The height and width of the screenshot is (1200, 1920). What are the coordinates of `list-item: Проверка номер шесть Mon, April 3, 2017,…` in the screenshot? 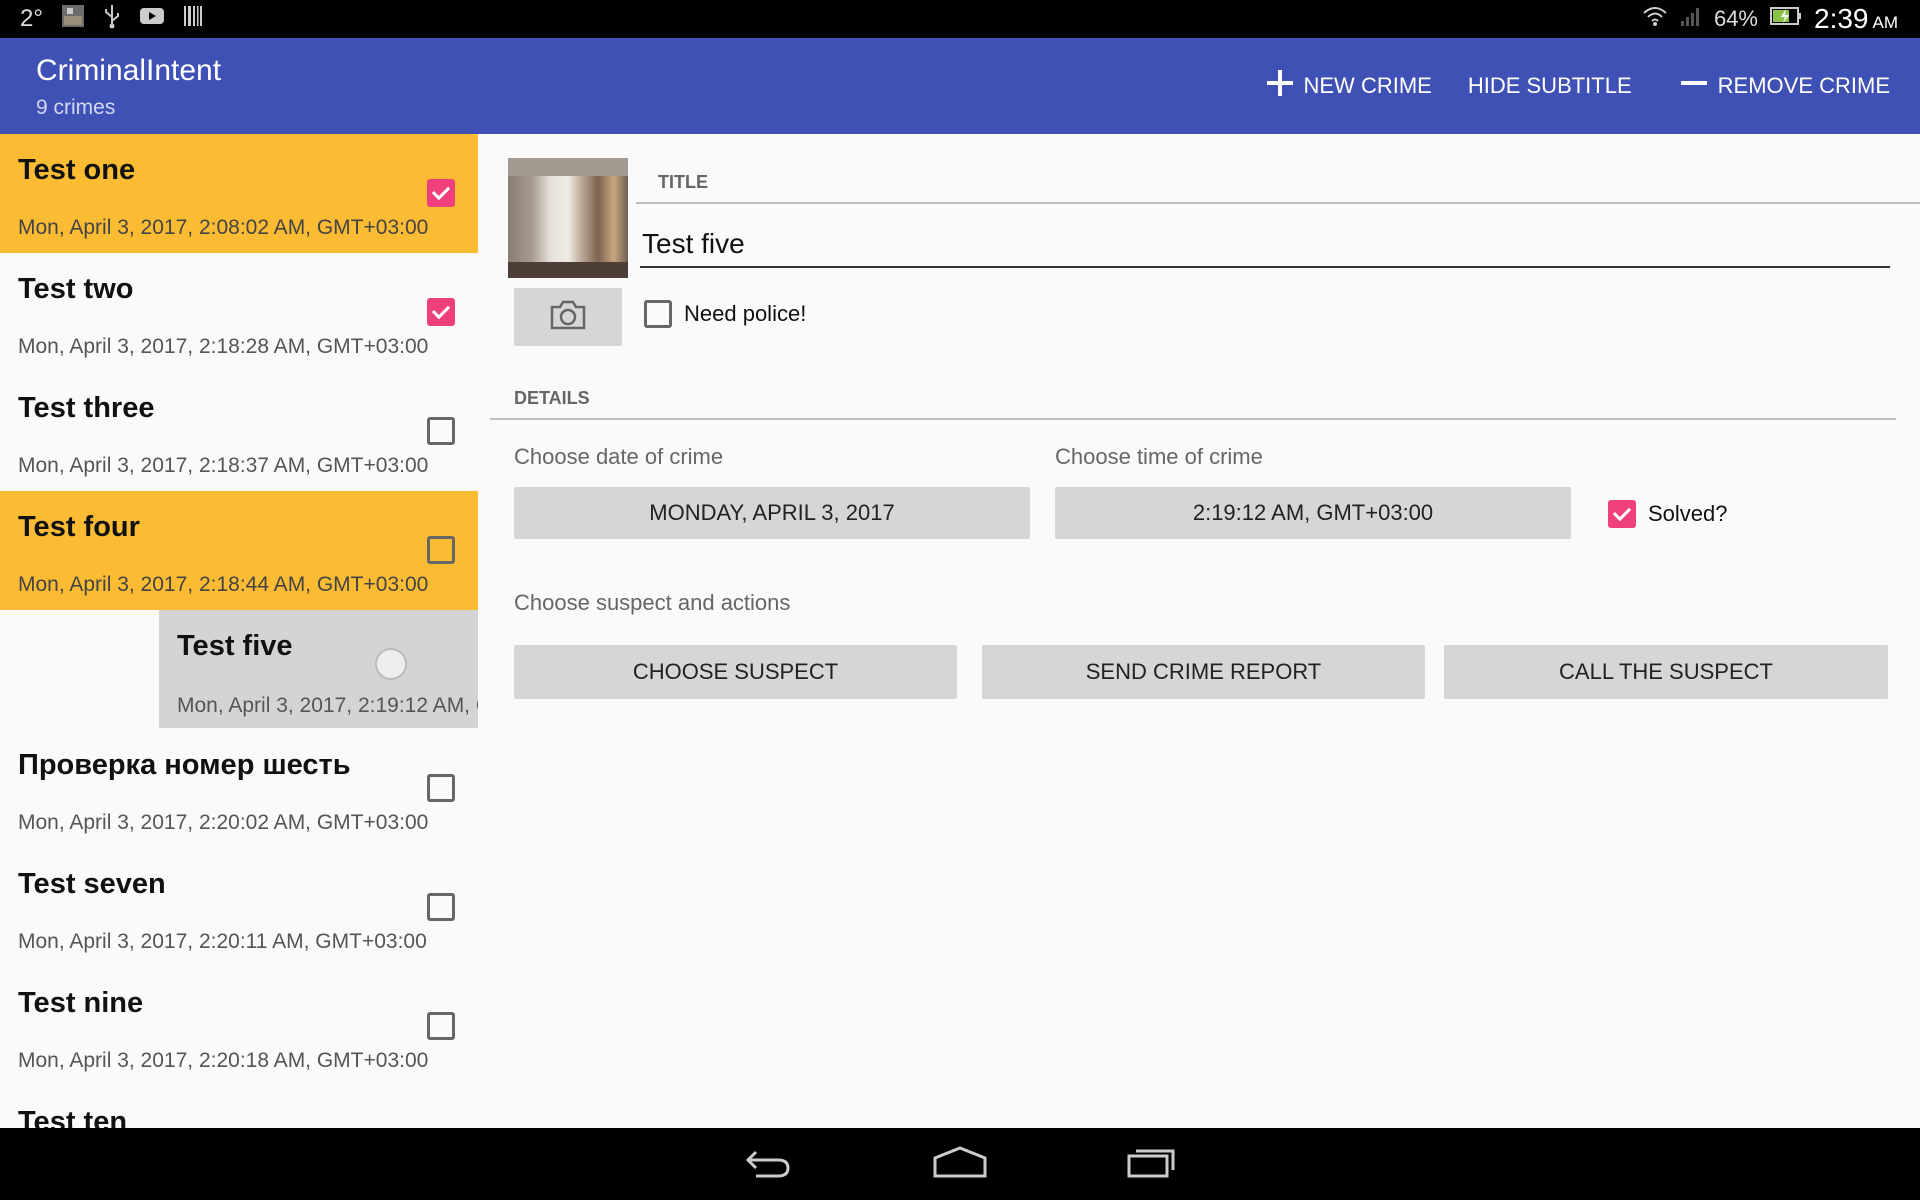 It's located at (239, 788).